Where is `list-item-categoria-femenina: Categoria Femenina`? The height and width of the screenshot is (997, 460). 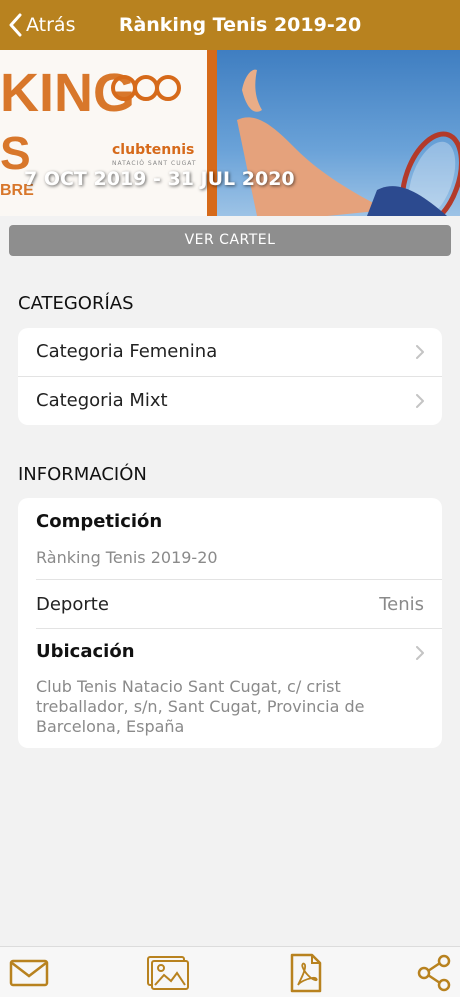
list-item-categoria-femenina: Categoria Femenina is located at coordinates (230, 352).